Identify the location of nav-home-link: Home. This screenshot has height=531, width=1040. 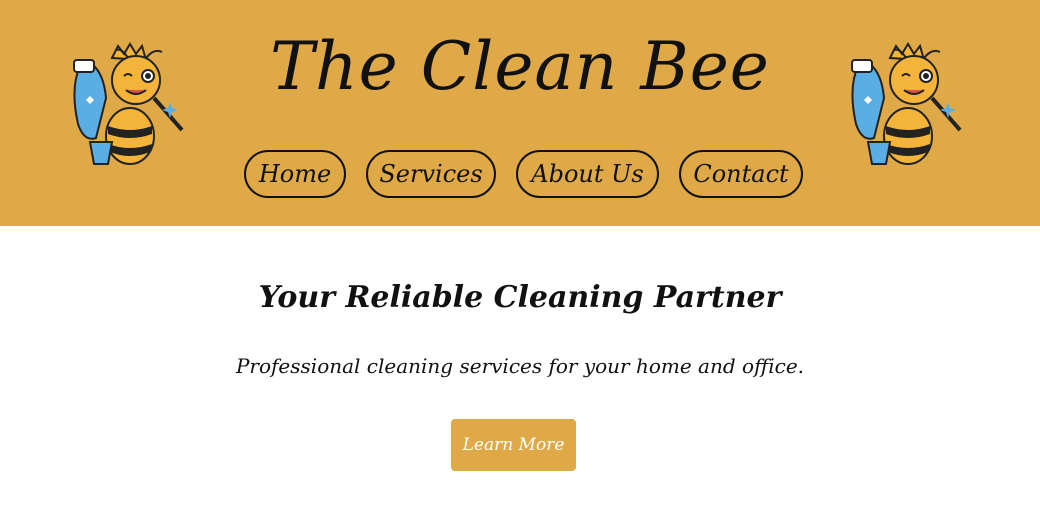
(295, 174).